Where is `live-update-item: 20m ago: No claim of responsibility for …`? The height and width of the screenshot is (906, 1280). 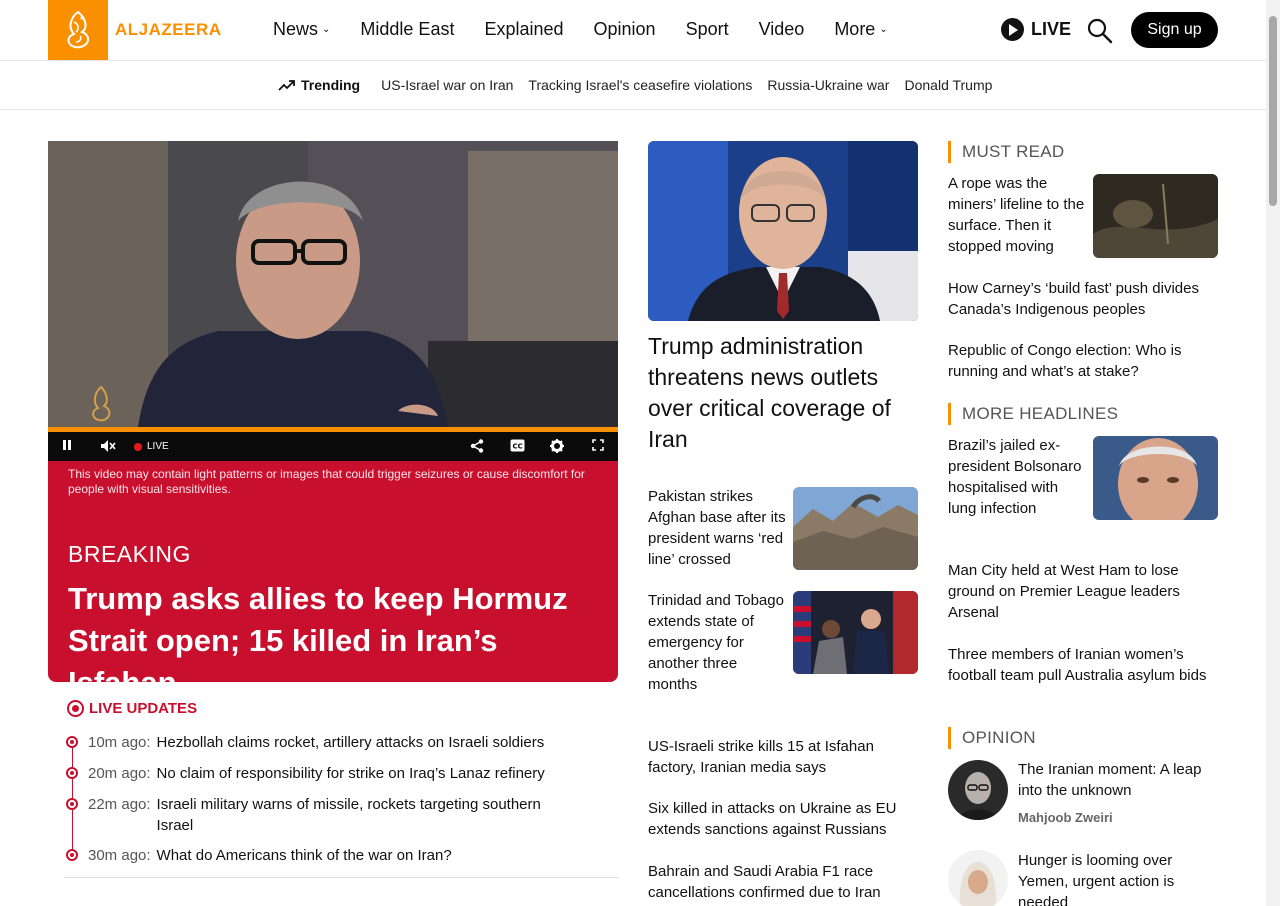 live-update-item: 20m ago: No claim of responsibility for … is located at coordinates (321, 773).